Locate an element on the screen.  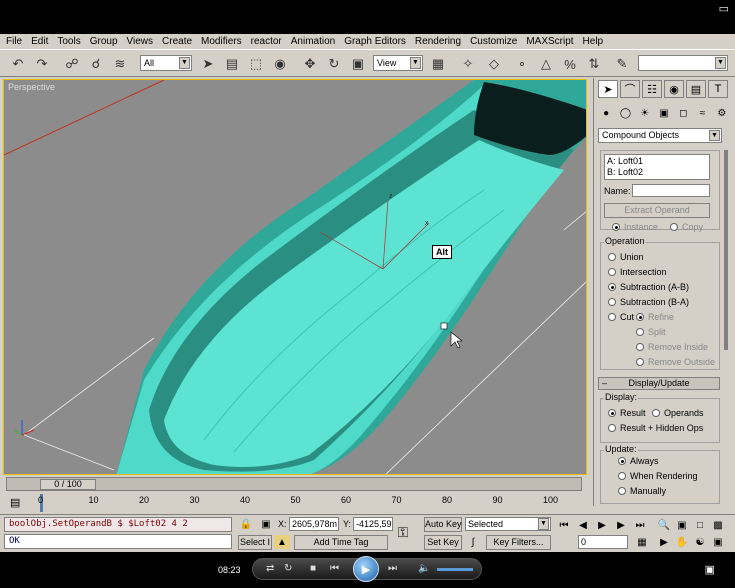
subtraction-b-a-radio: Subtraction (B-A) is located at coordinates (648, 302).